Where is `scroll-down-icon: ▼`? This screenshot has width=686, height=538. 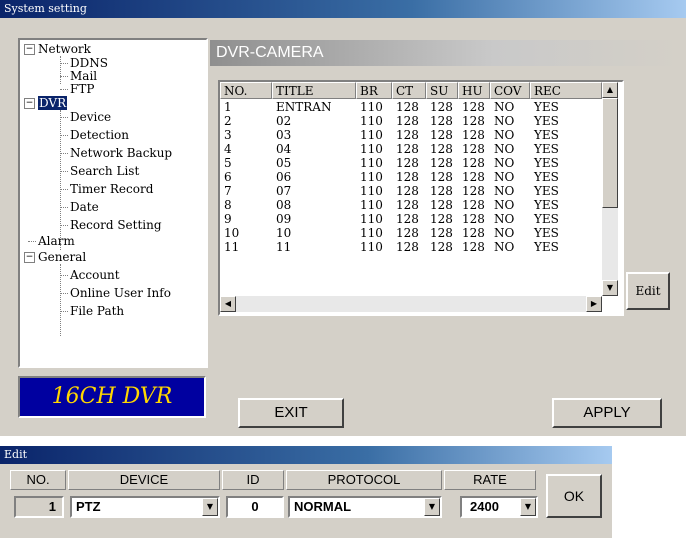 scroll-down-icon: ▼ is located at coordinates (610, 288).